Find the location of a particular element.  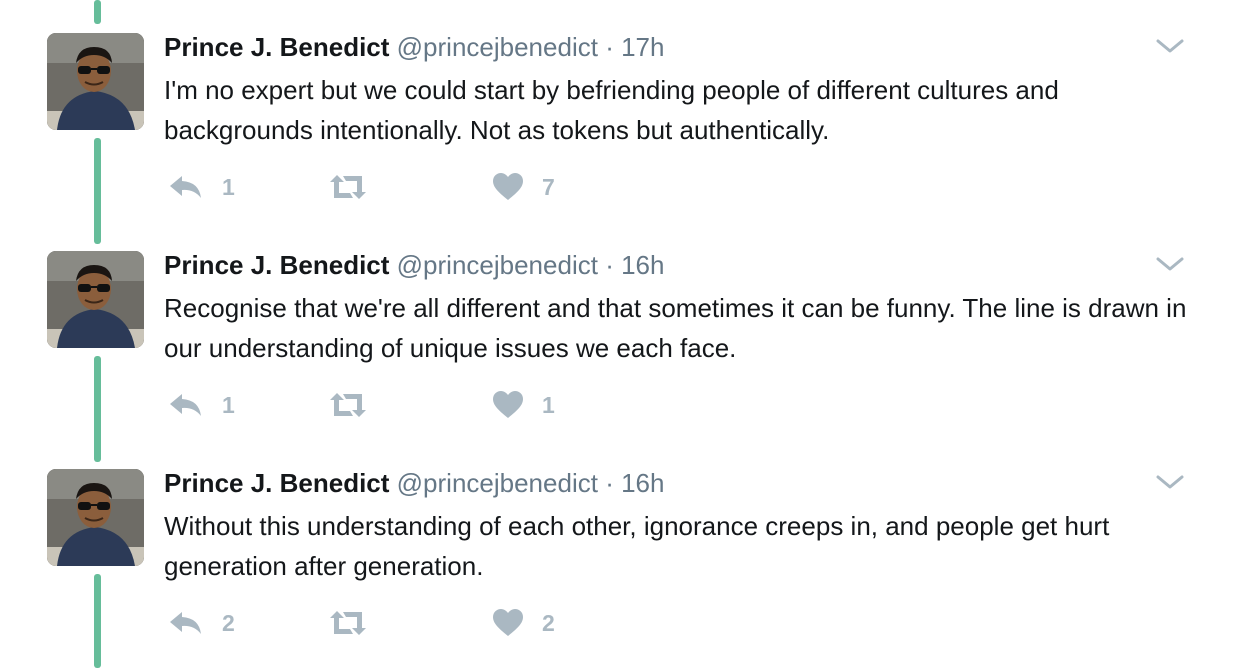

tweet-actions: 2 2 is located at coordinates (374, 623).